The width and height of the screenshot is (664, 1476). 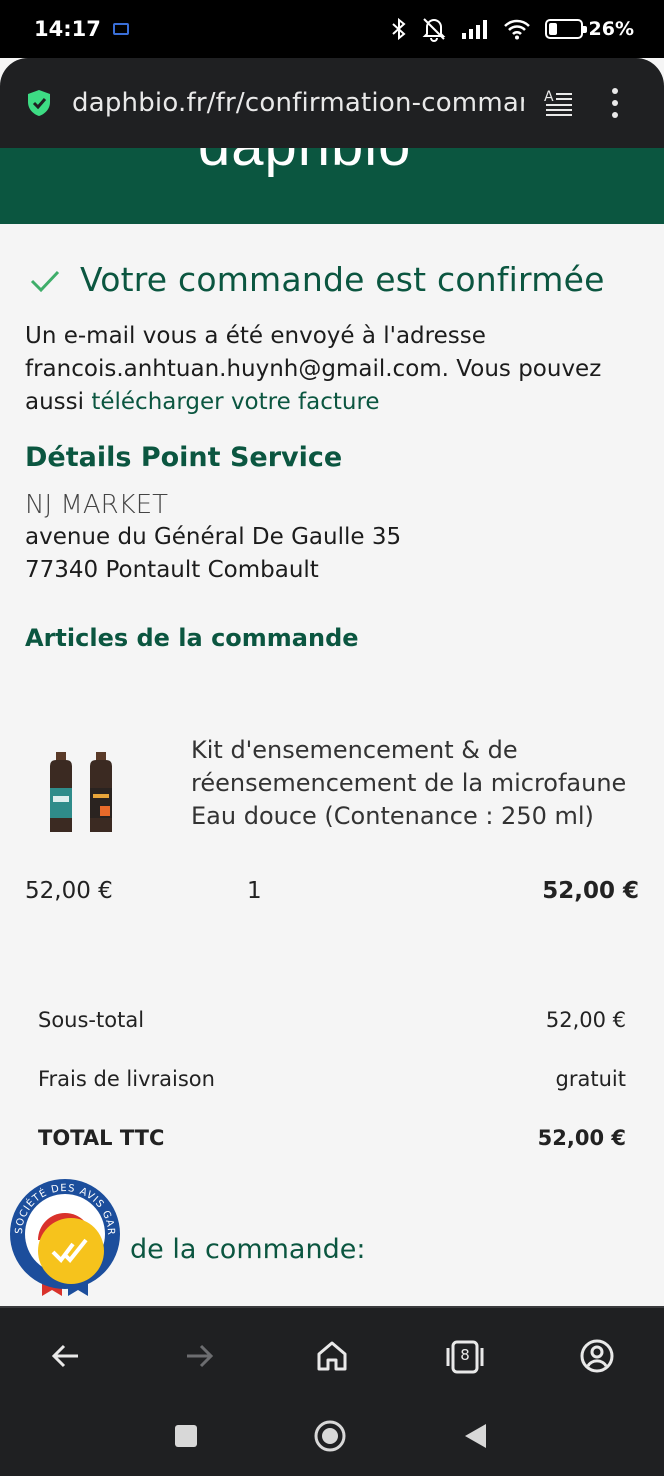 What do you see at coordinates (97, 505) in the screenshot?
I see `point-service-name: NJ MARKET` at bounding box center [97, 505].